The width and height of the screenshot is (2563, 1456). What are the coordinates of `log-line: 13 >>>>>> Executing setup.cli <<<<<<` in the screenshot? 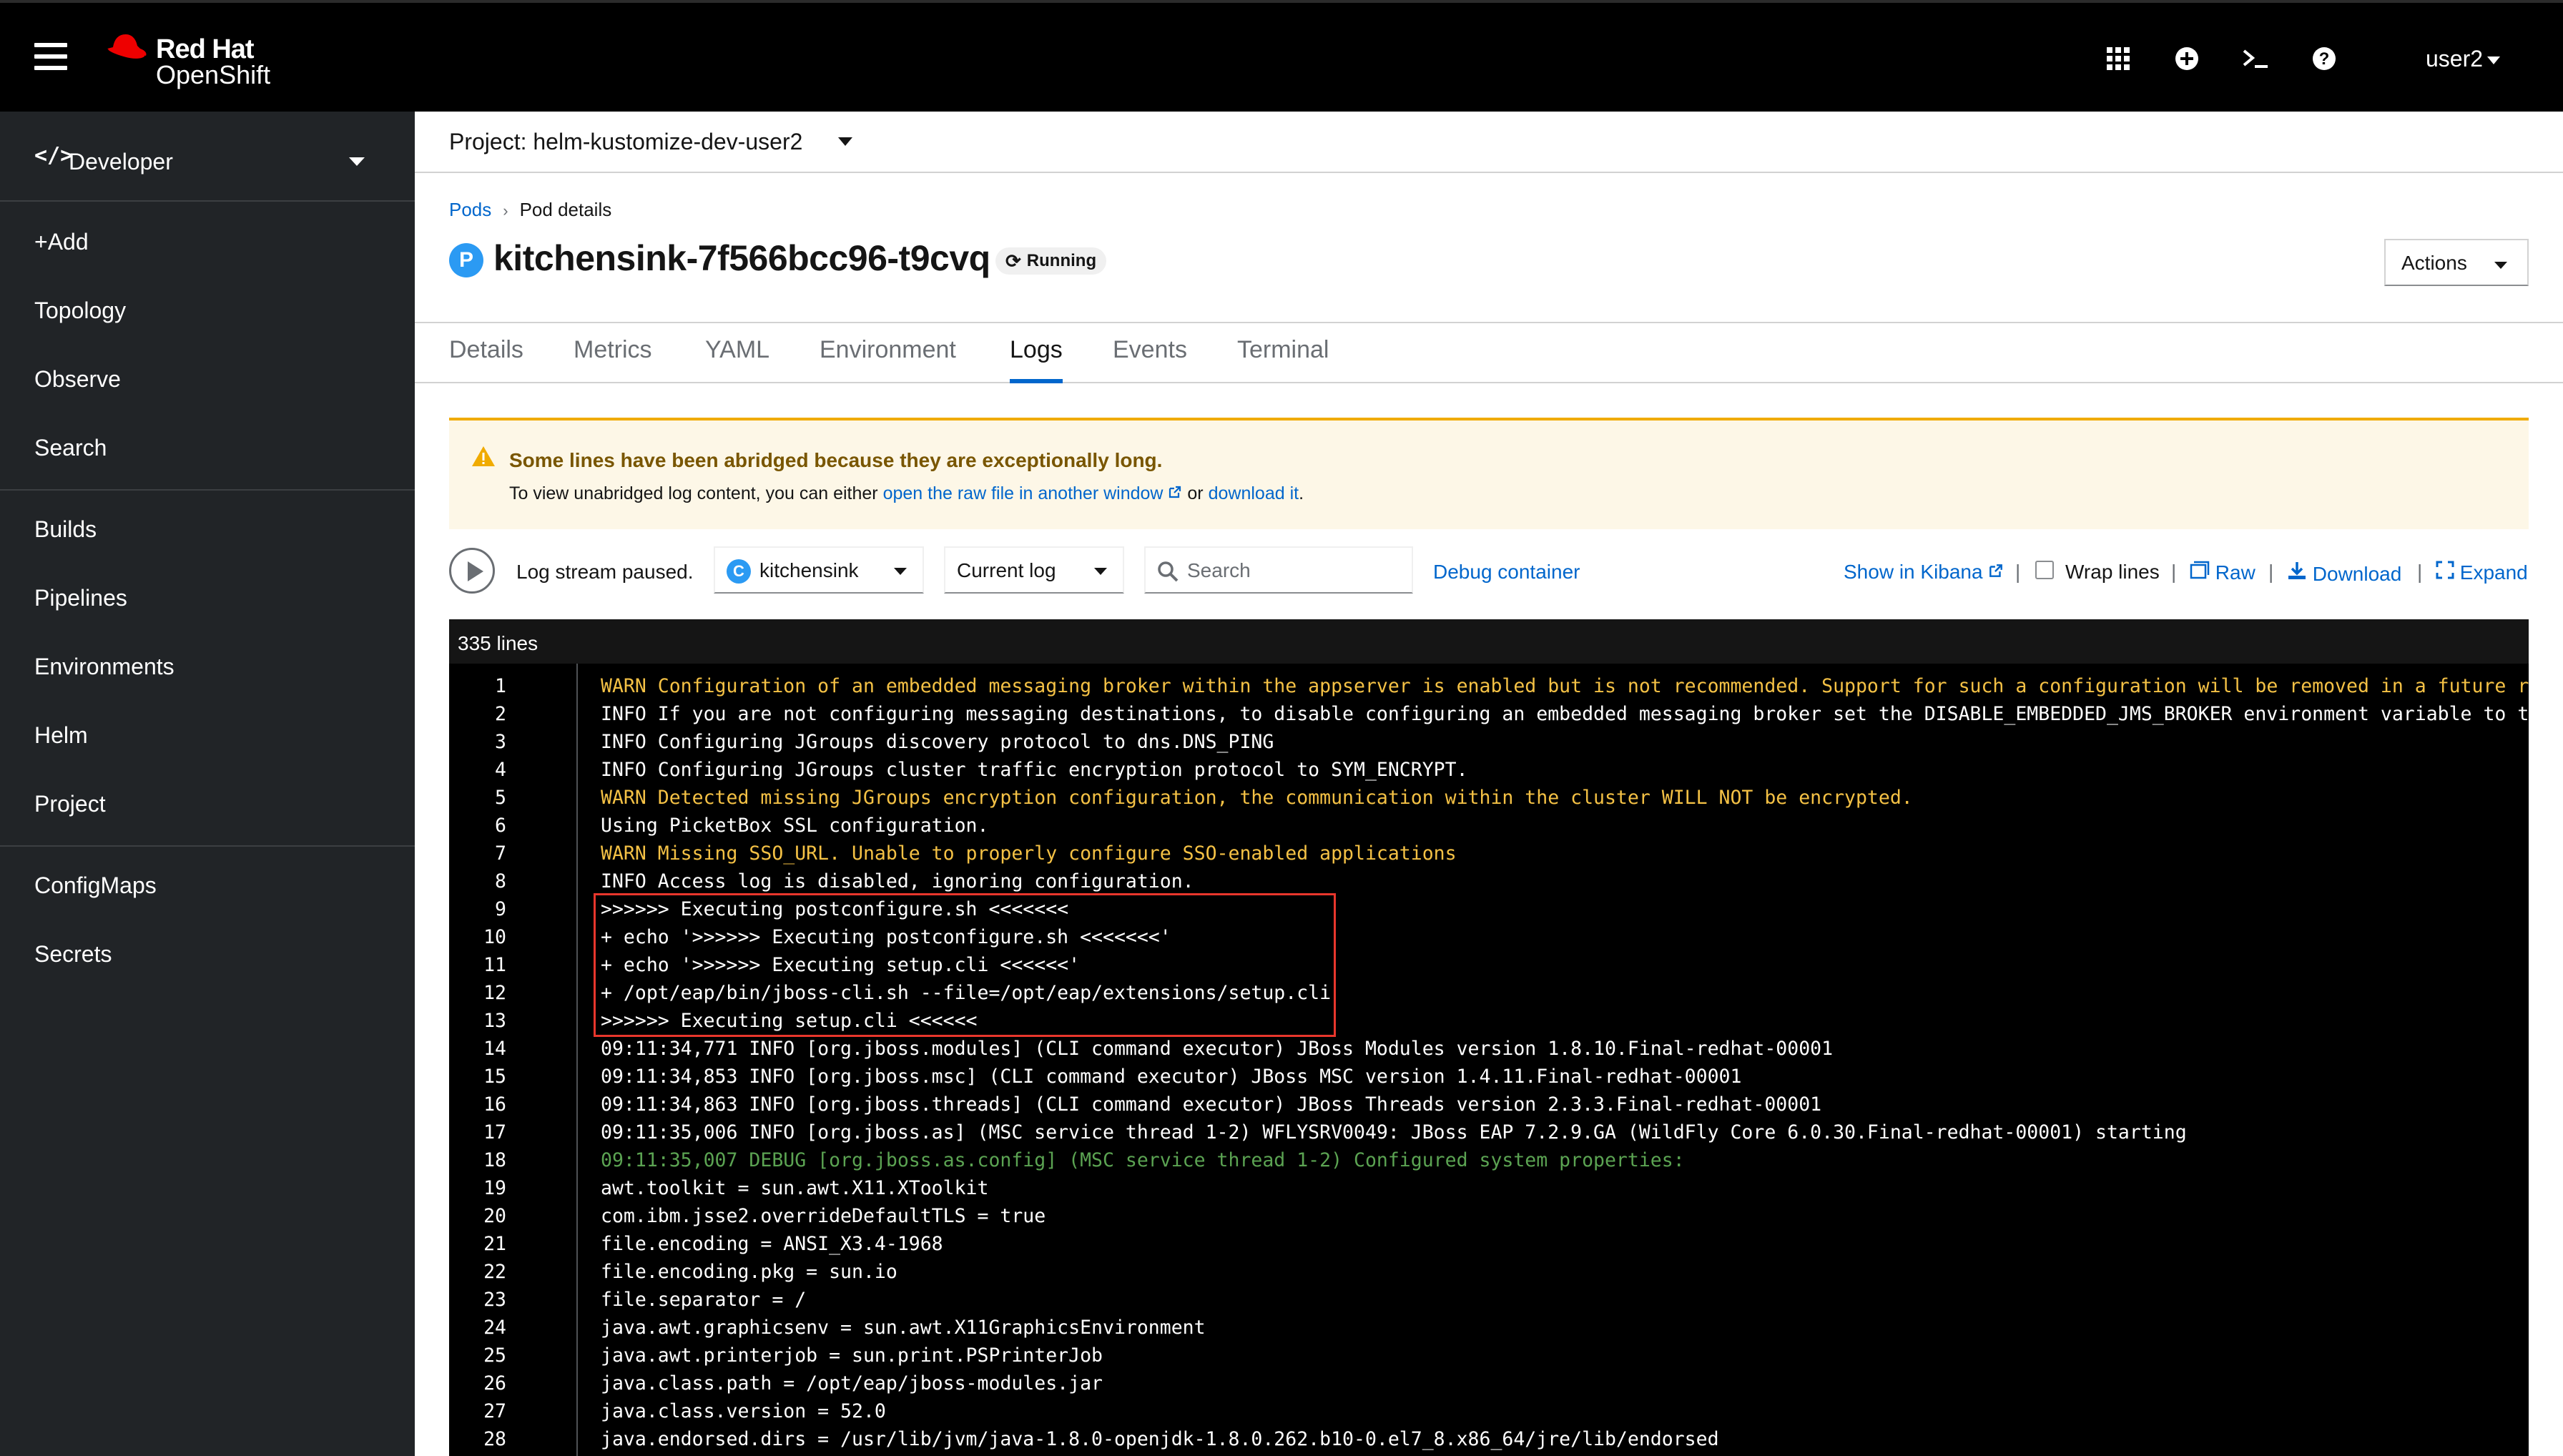 It's located at (1489, 1021).